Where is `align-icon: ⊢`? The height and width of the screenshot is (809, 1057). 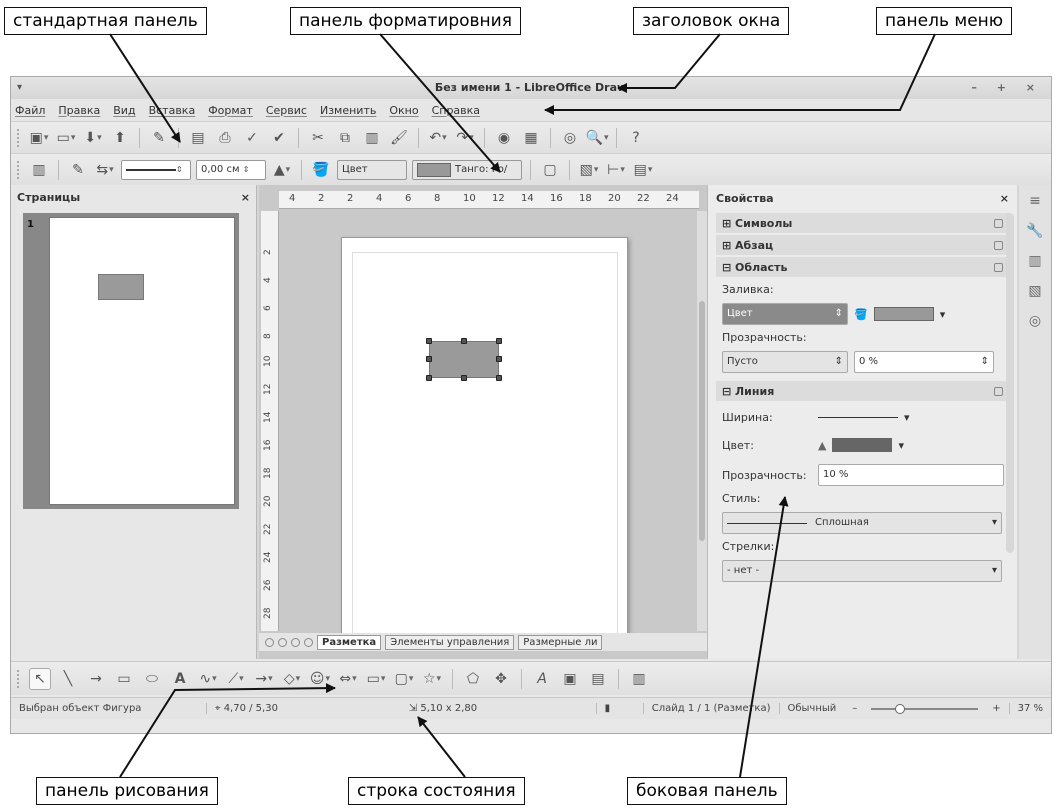 align-icon: ⊢ is located at coordinates (616, 170).